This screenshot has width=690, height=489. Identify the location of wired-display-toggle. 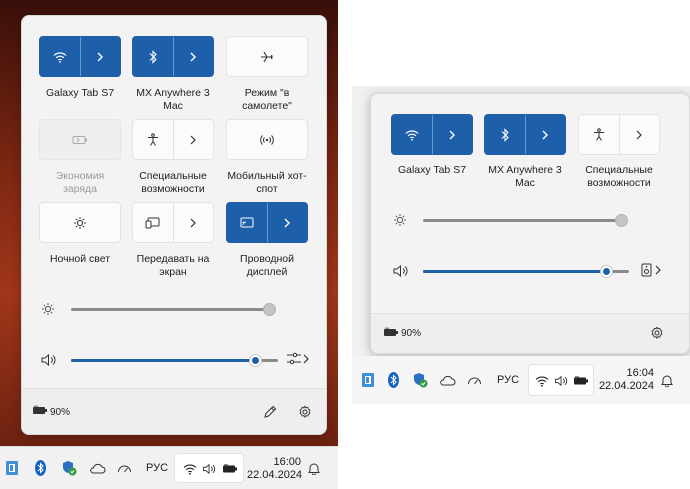
(247, 222).